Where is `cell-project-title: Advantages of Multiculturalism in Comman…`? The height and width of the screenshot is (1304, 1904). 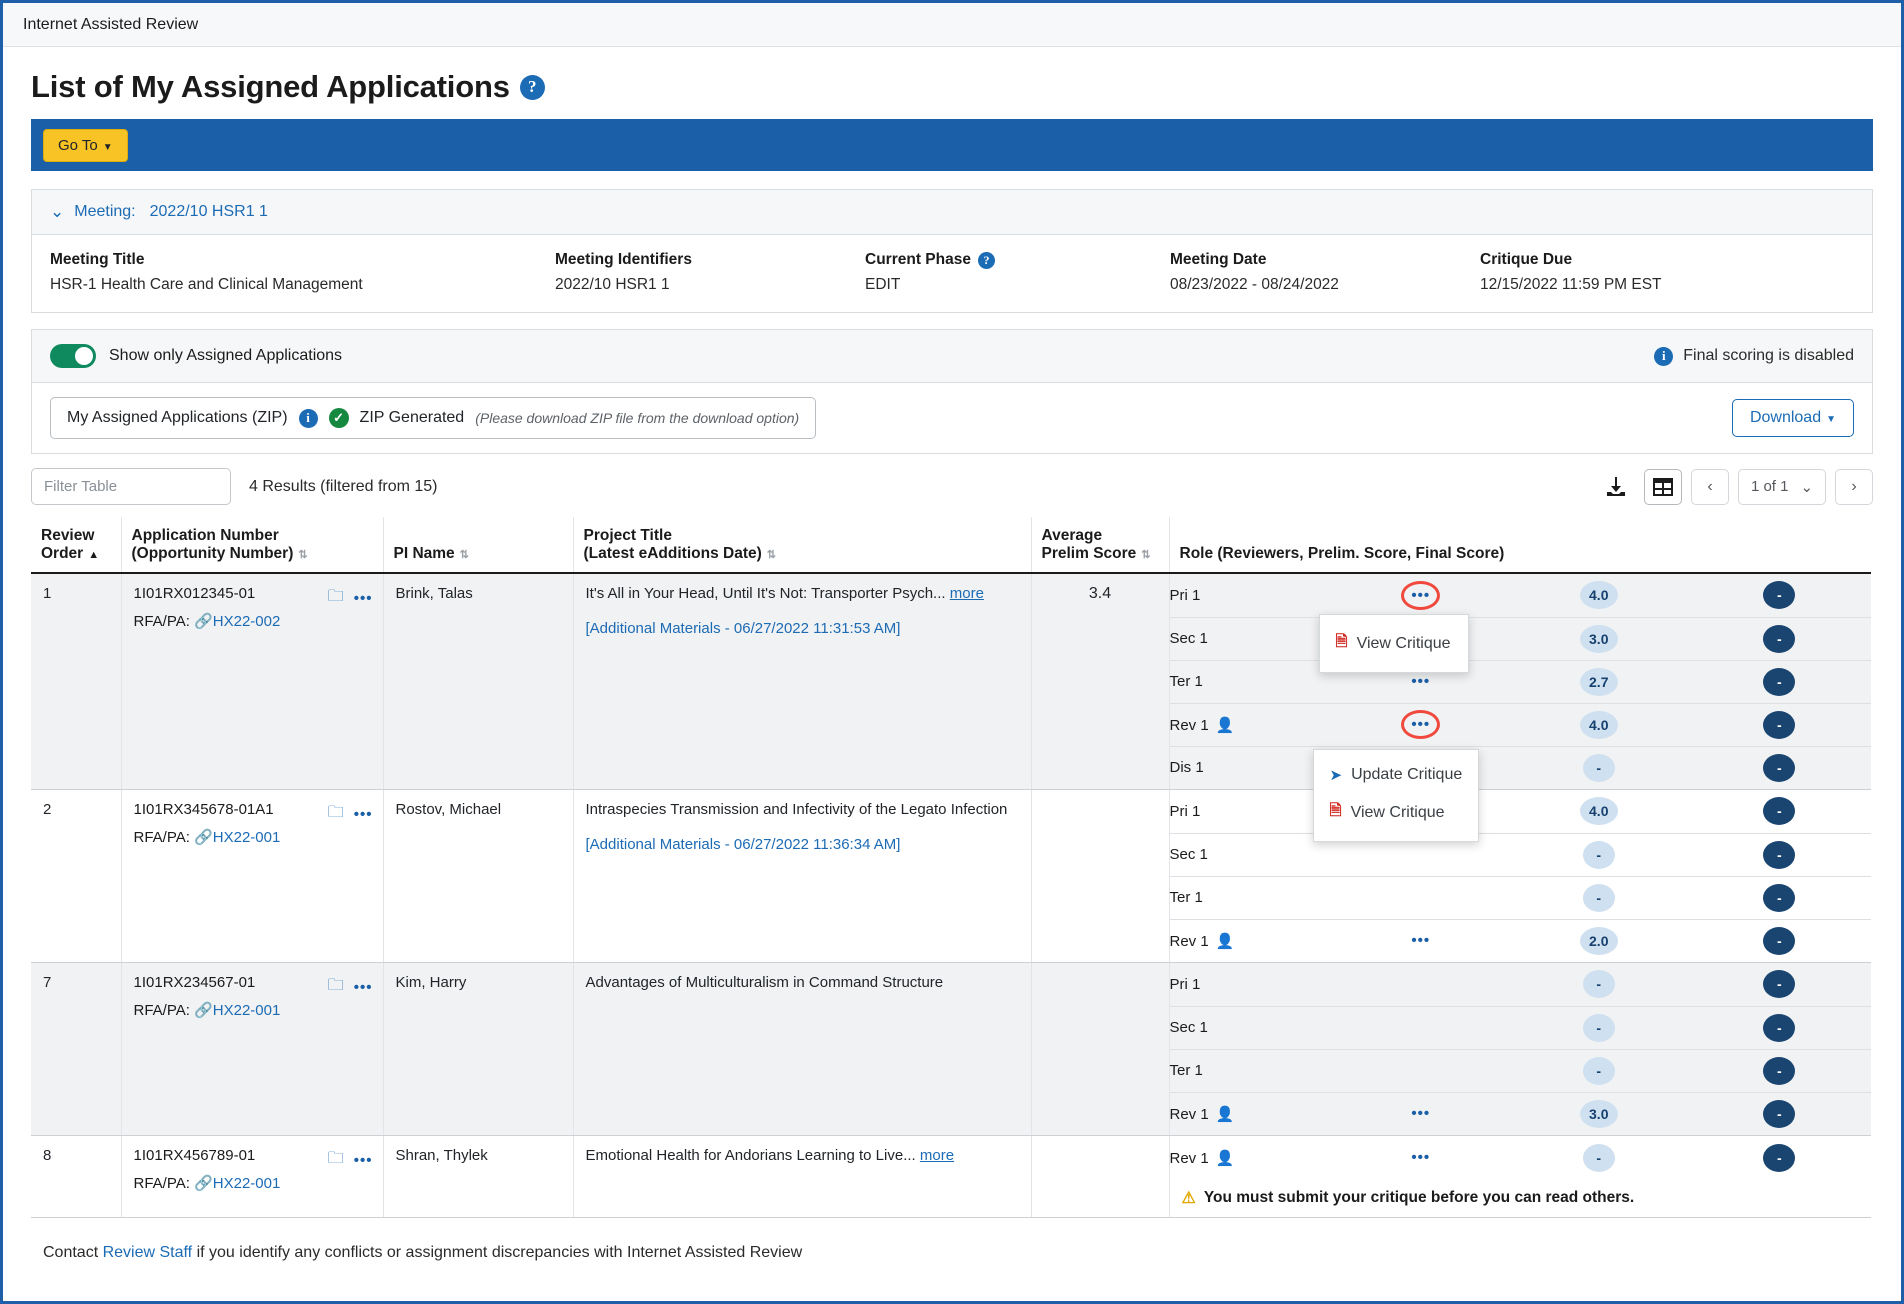 cell-project-title: Advantages of Multiculturalism in Comman… is located at coordinates (802, 1049).